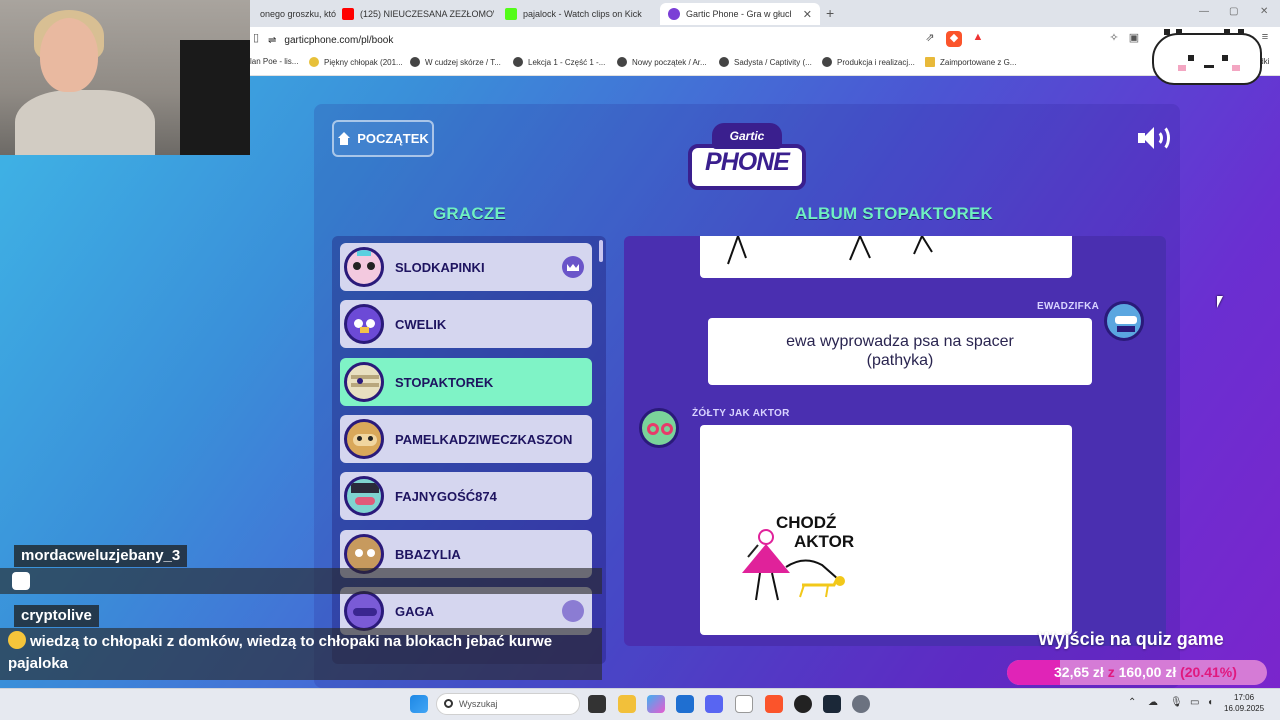  What do you see at coordinates (978, 39) in the screenshot?
I see `brave-rewards-icon: ▲` at bounding box center [978, 39].